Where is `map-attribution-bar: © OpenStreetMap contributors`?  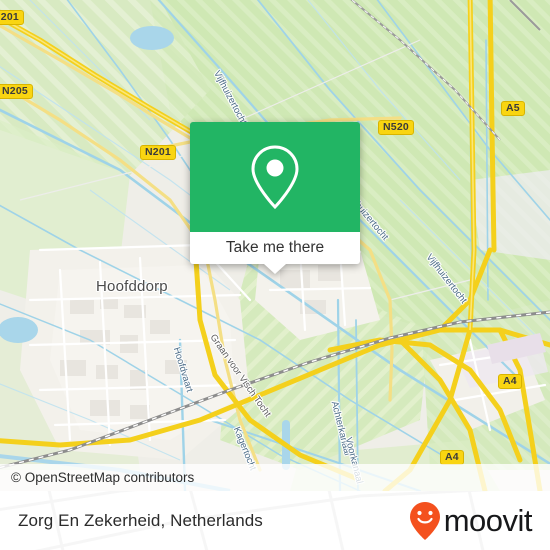 map-attribution-bar: © OpenStreetMap contributors is located at coordinates (275, 477).